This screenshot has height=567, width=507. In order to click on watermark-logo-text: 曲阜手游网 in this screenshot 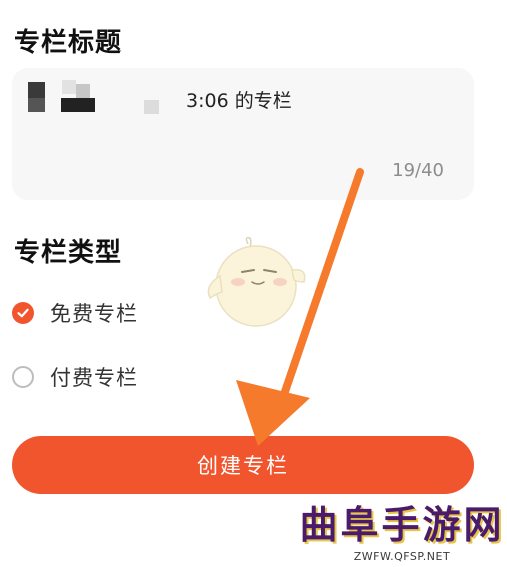, I will do `click(402, 524)`.